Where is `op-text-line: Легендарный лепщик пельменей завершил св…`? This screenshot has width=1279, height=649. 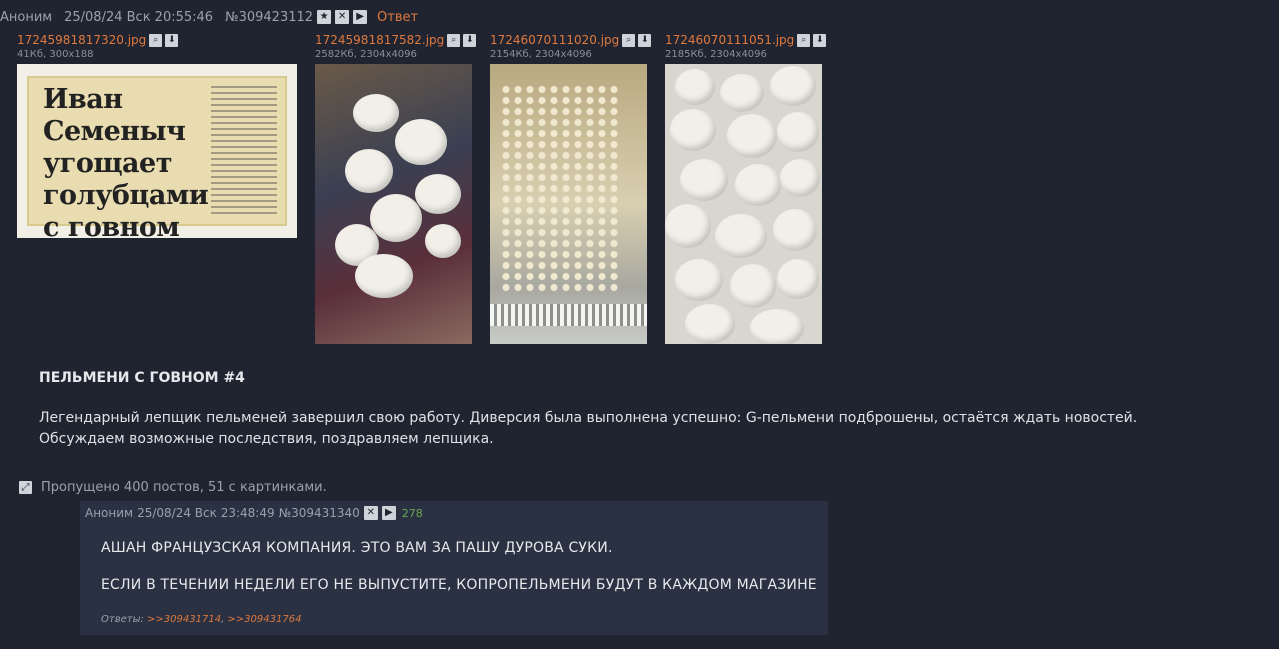
op-text-line: Легендарный лепщик пельменей завершил св… is located at coordinates (588, 418).